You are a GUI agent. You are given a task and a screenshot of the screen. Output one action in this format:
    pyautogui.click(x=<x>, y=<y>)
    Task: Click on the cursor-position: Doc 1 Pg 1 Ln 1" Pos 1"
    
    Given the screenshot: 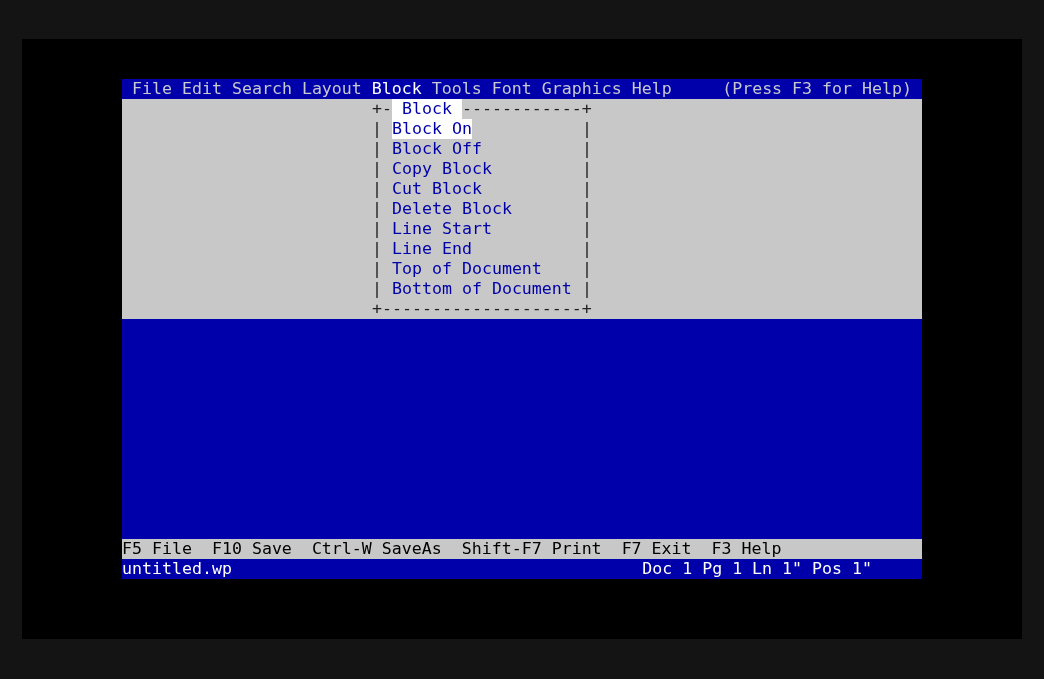 What is the action you would take?
    pyautogui.click(x=757, y=569)
    